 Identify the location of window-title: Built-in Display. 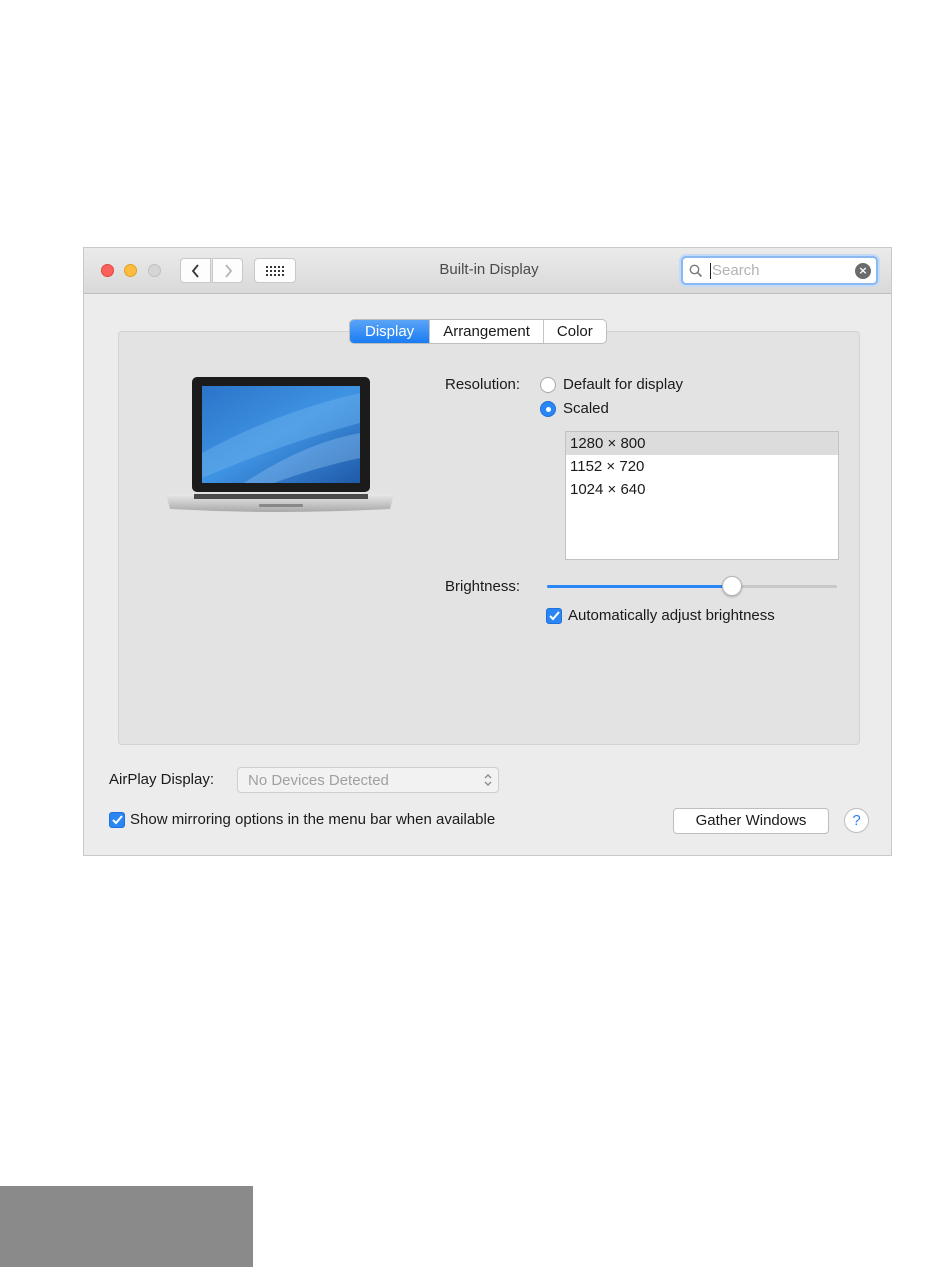
(489, 269).